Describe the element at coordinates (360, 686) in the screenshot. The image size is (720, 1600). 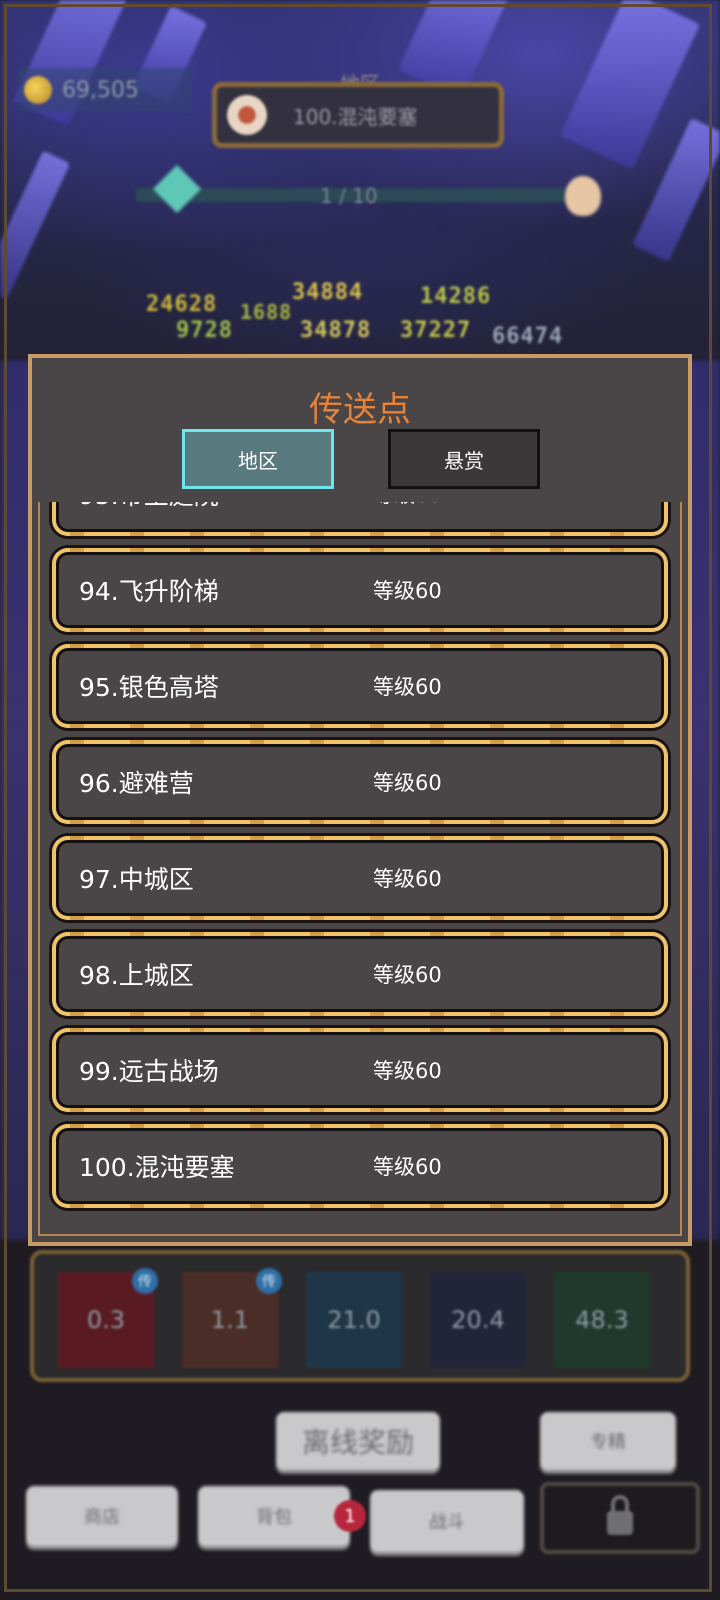
I see `location-row: 95.银色高塔 等级60` at that location.